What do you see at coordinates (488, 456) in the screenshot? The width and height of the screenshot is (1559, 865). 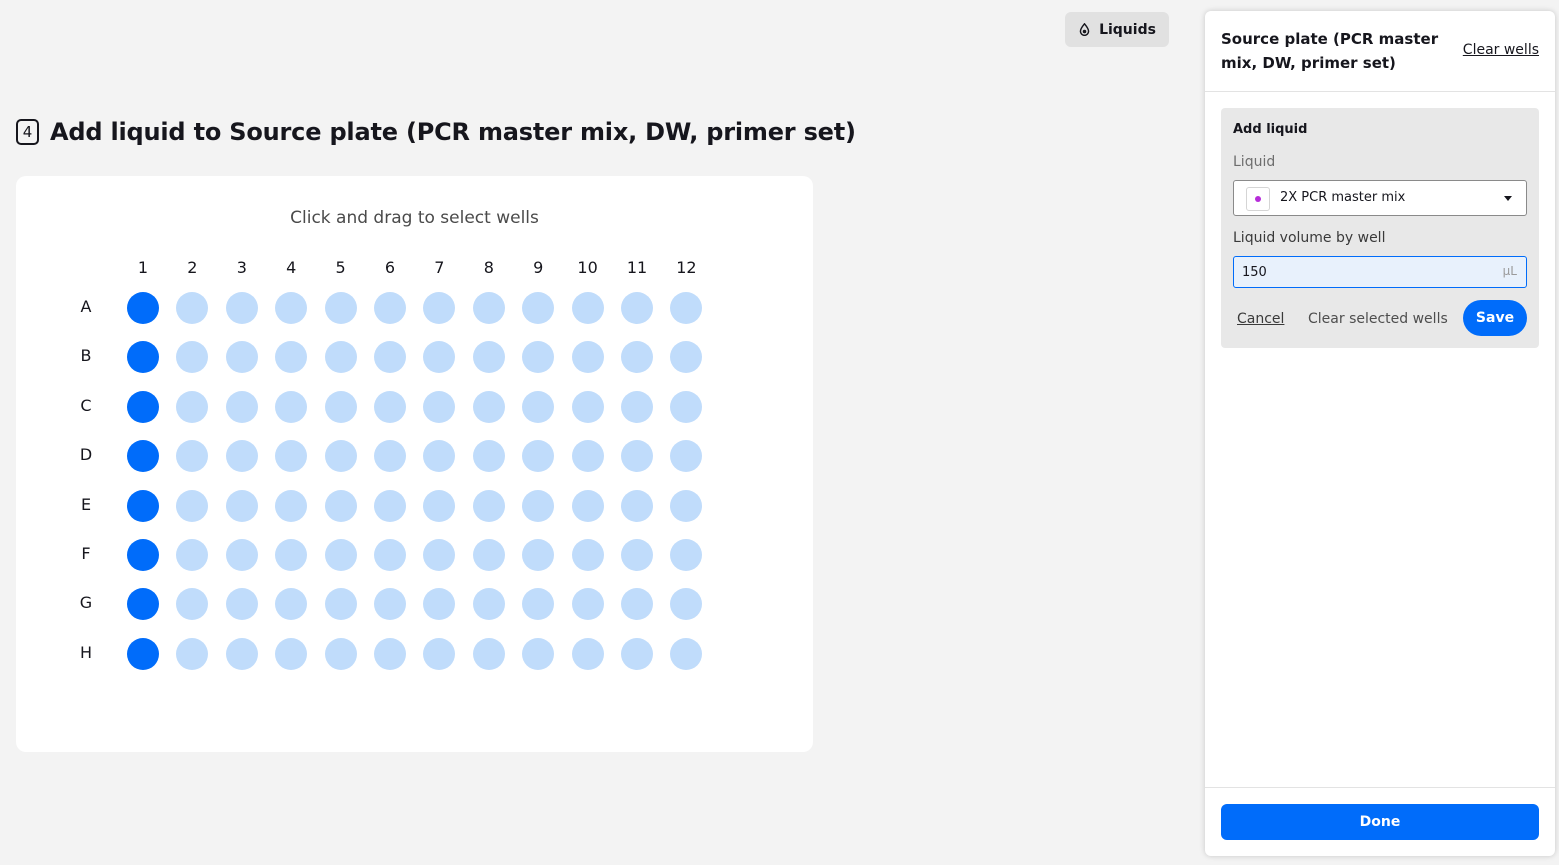 I see `well-D8` at bounding box center [488, 456].